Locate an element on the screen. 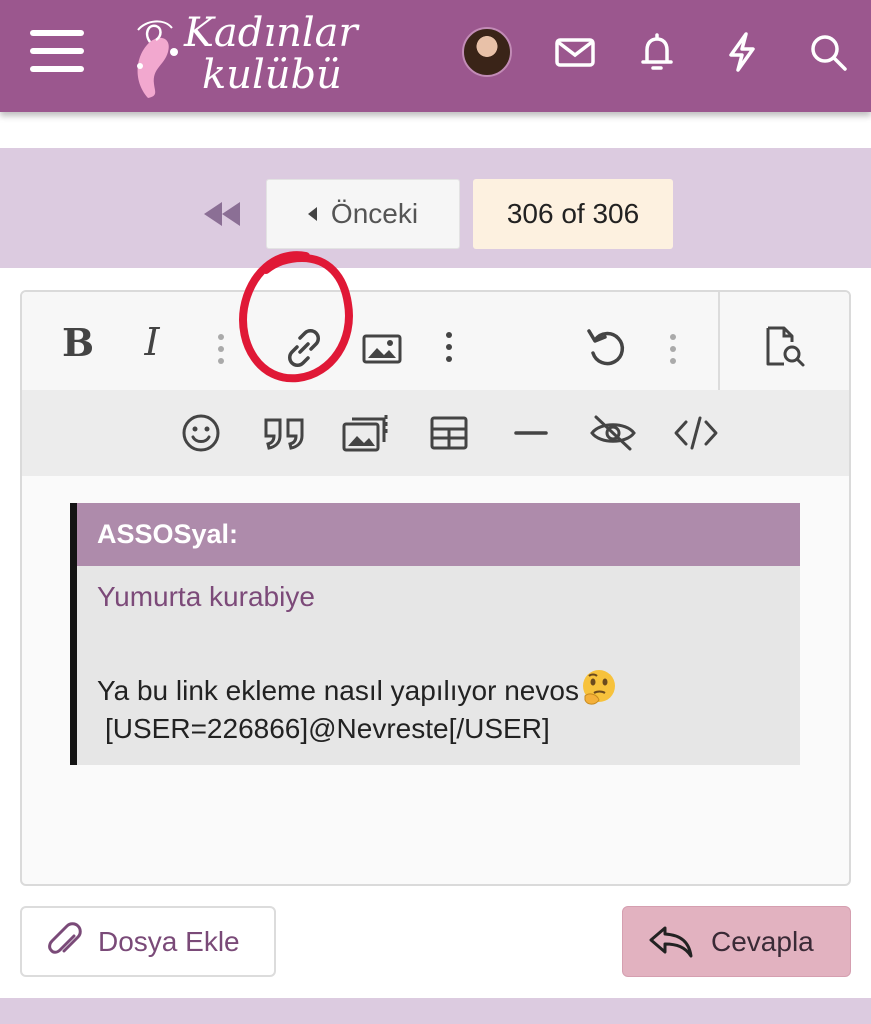 This screenshot has height=1024, width=871. italic-button: I is located at coordinates (152, 342).